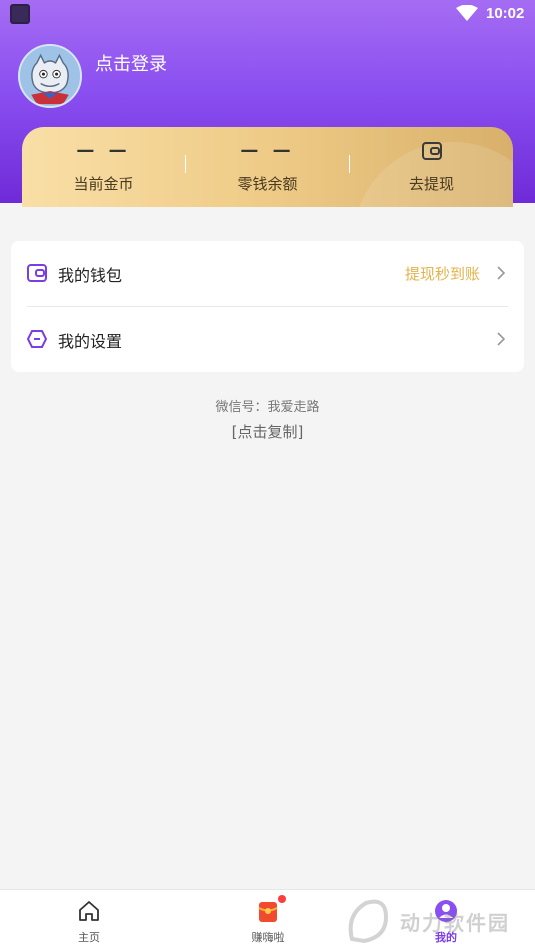  Describe the element at coordinates (103, 184) in the screenshot. I see `coin-label: 当前金币` at that location.